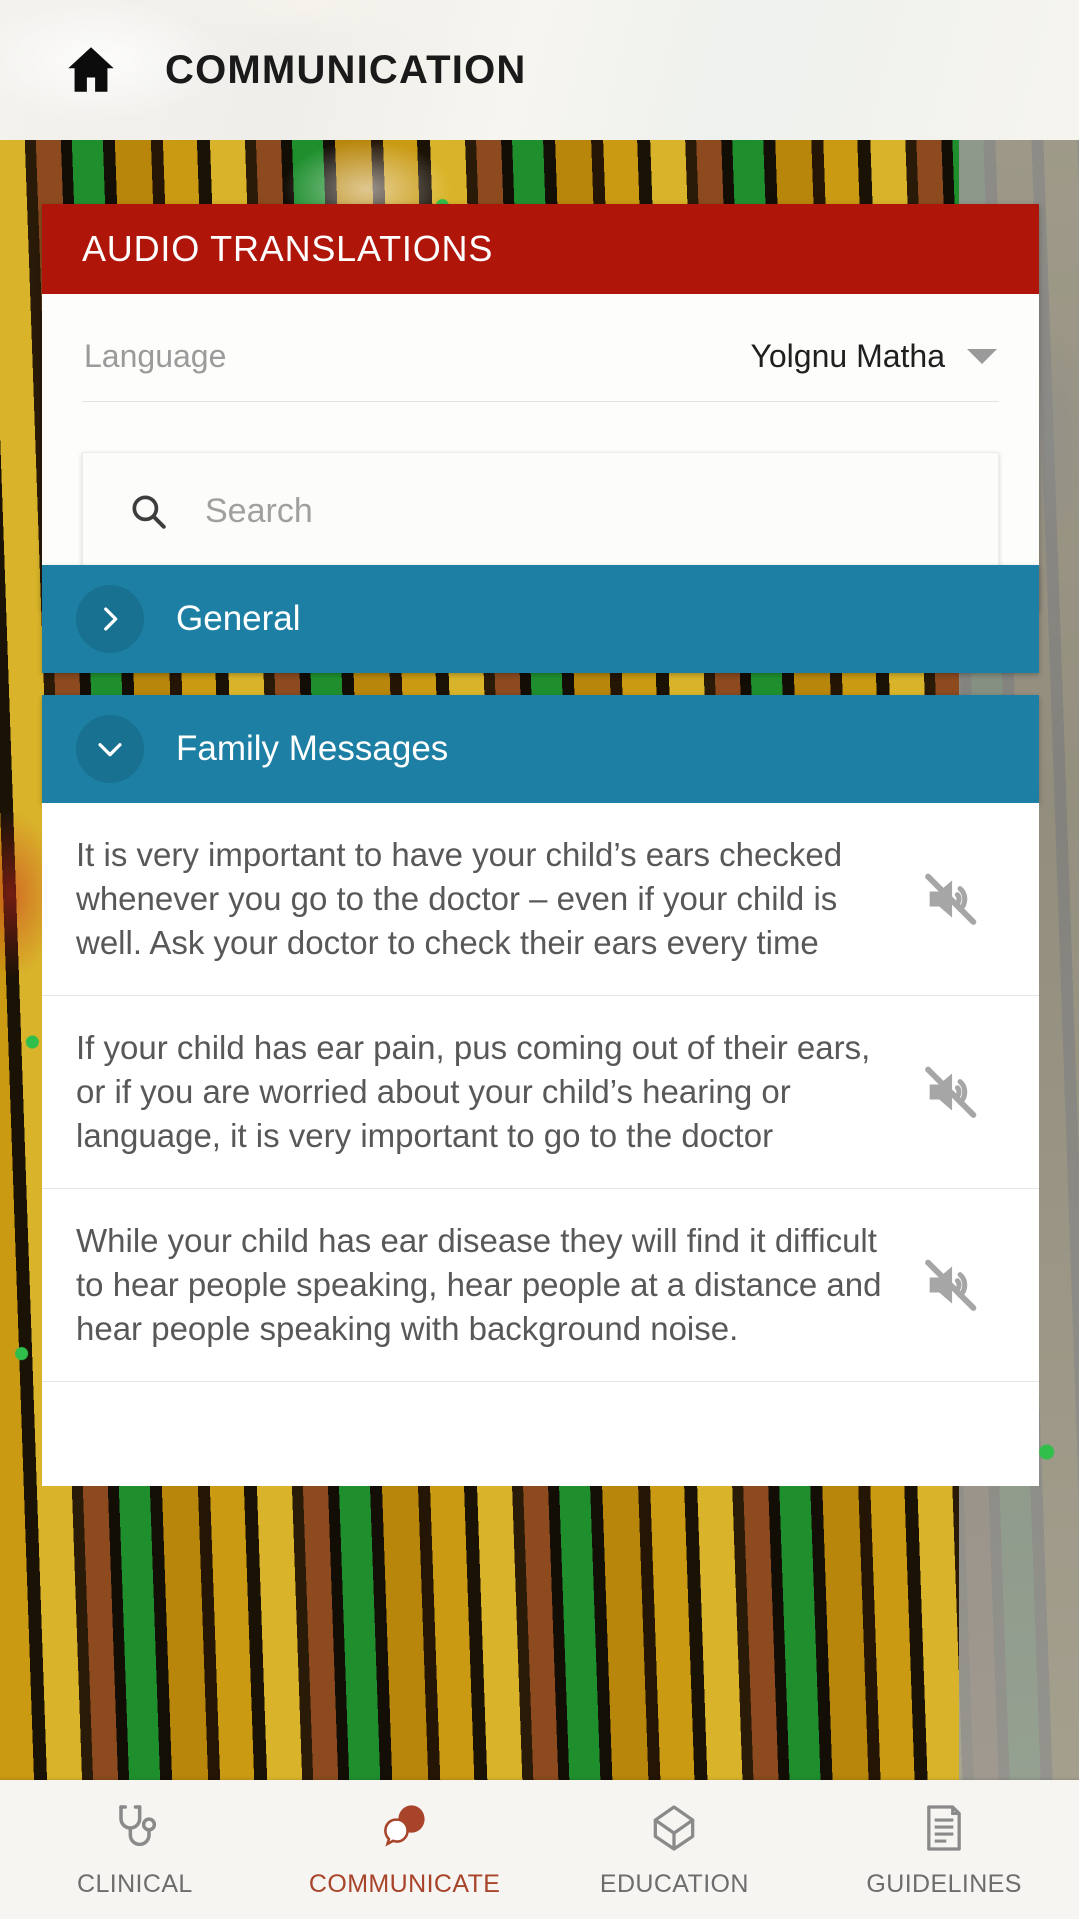 This screenshot has height=1919, width=1079. Describe the element at coordinates (539, 70) in the screenshot. I see `app-header: COMMUNICATION` at that location.